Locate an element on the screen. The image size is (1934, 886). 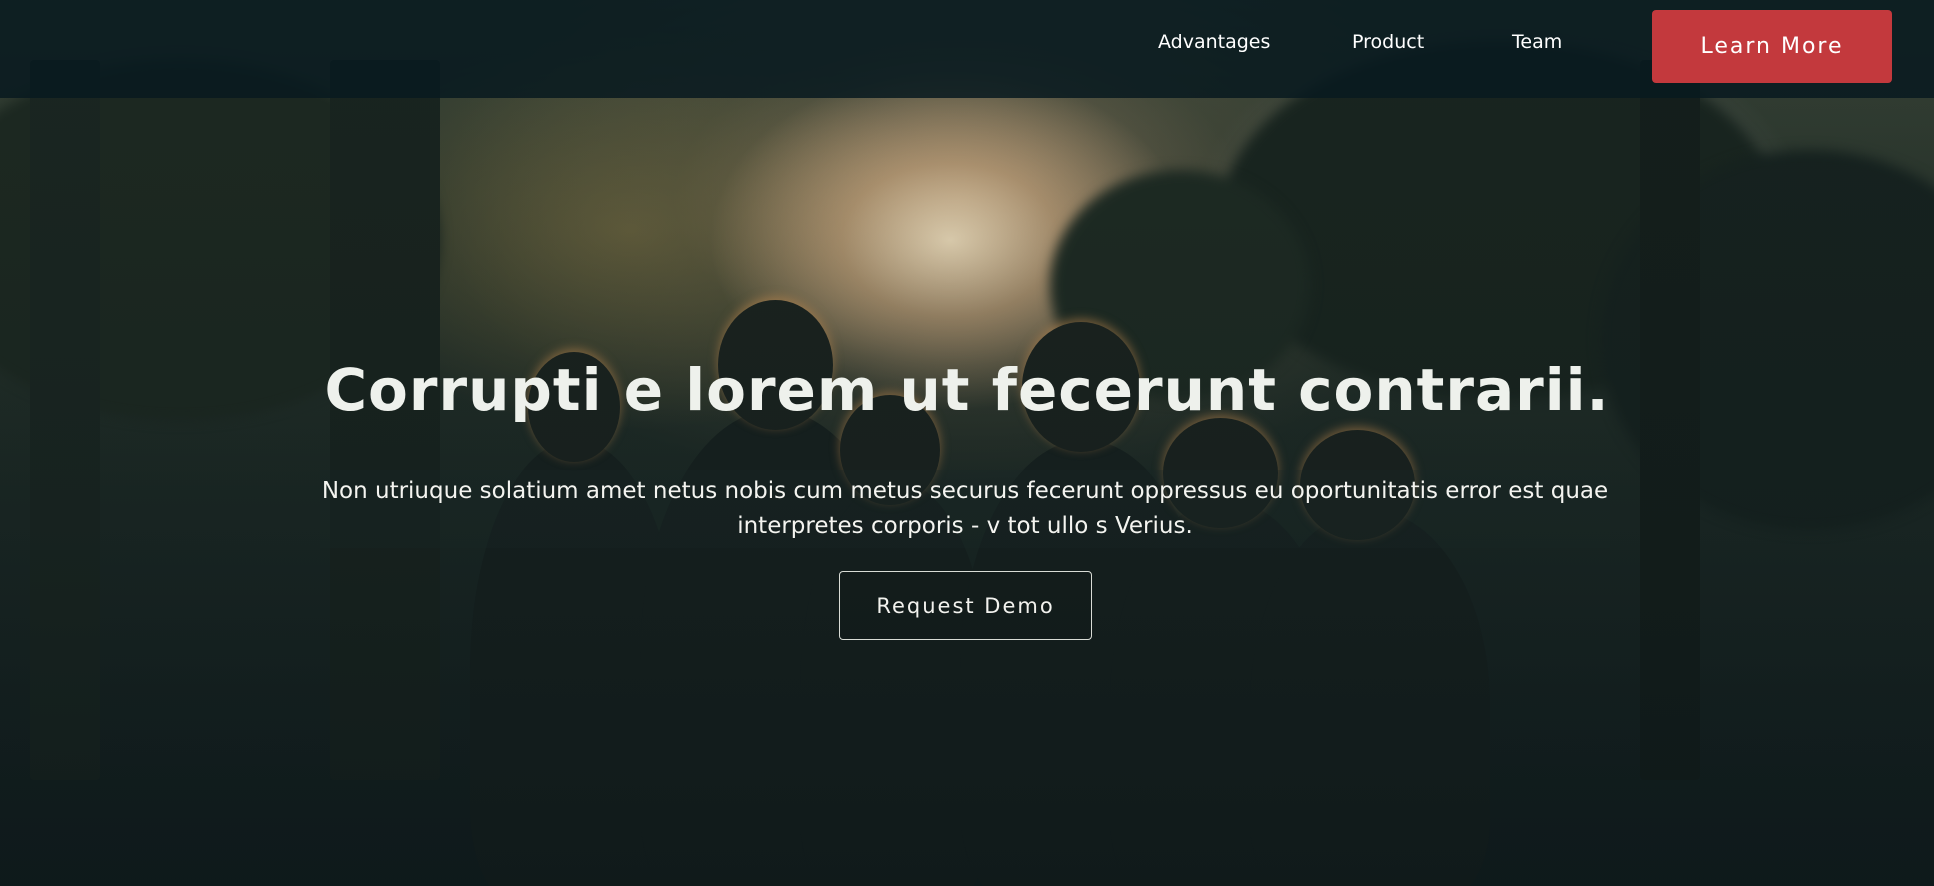
learn-more-button: Learn More is located at coordinates (1772, 46).